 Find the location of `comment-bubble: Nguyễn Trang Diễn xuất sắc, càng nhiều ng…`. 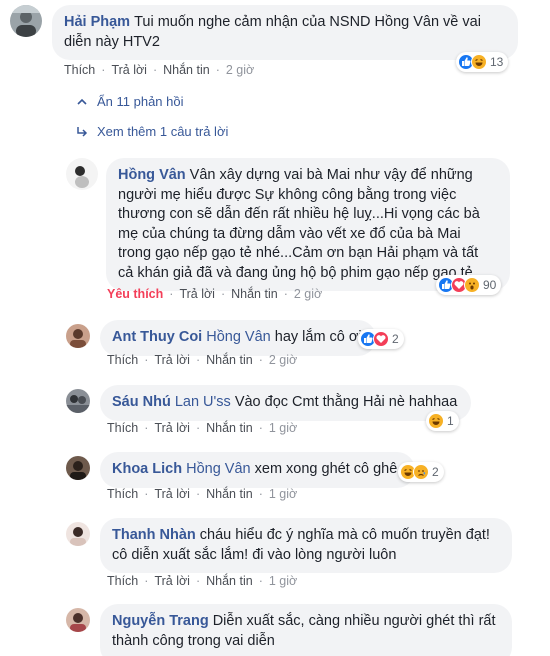

comment-bubble: Nguyễn Trang Diễn xuất sắc, càng nhiều ng… is located at coordinates (306, 630).